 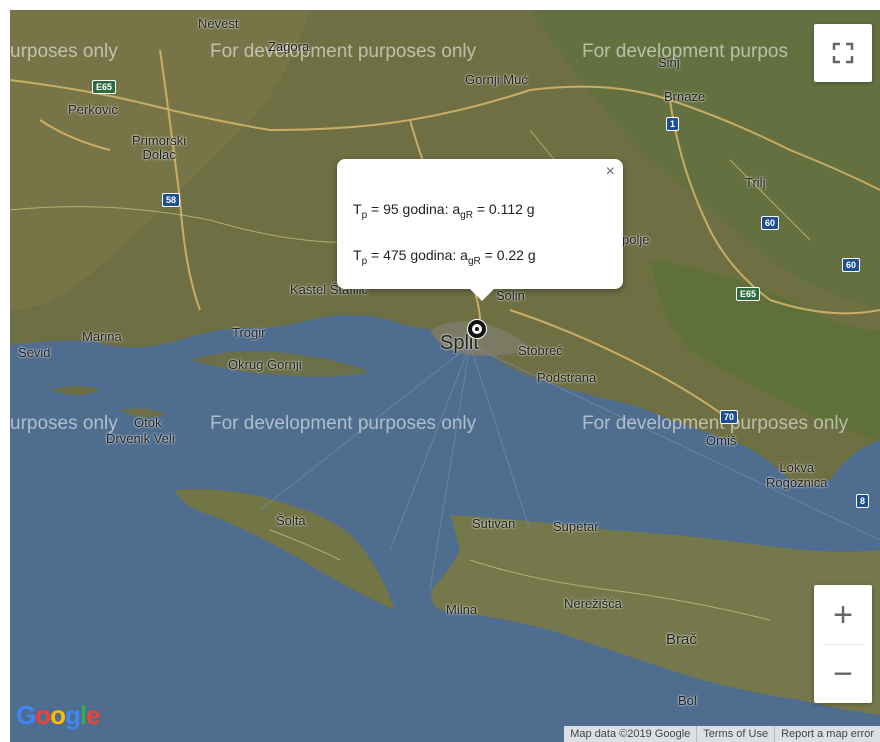 I want to click on place-label: Primorski Dolac, so click(x=159, y=147).